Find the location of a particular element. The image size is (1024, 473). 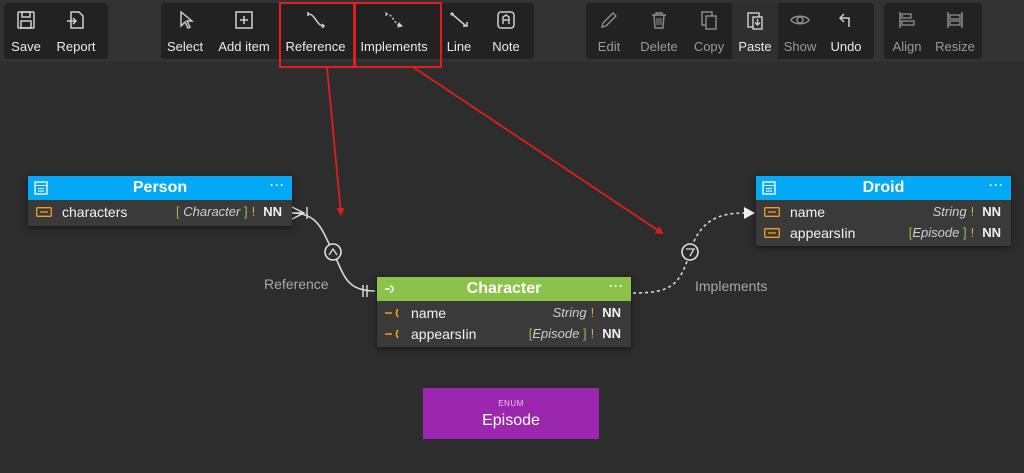

line-label: Line is located at coordinates (459, 46).